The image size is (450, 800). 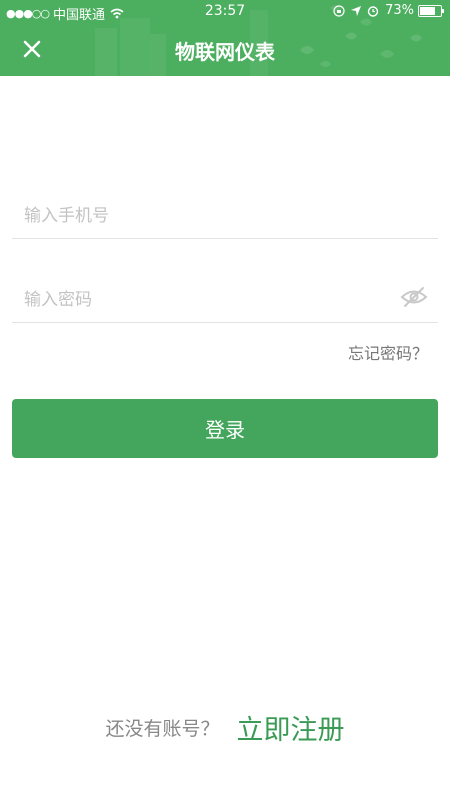 I want to click on nav-bar: 物联网仪表, so click(x=225, y=49).